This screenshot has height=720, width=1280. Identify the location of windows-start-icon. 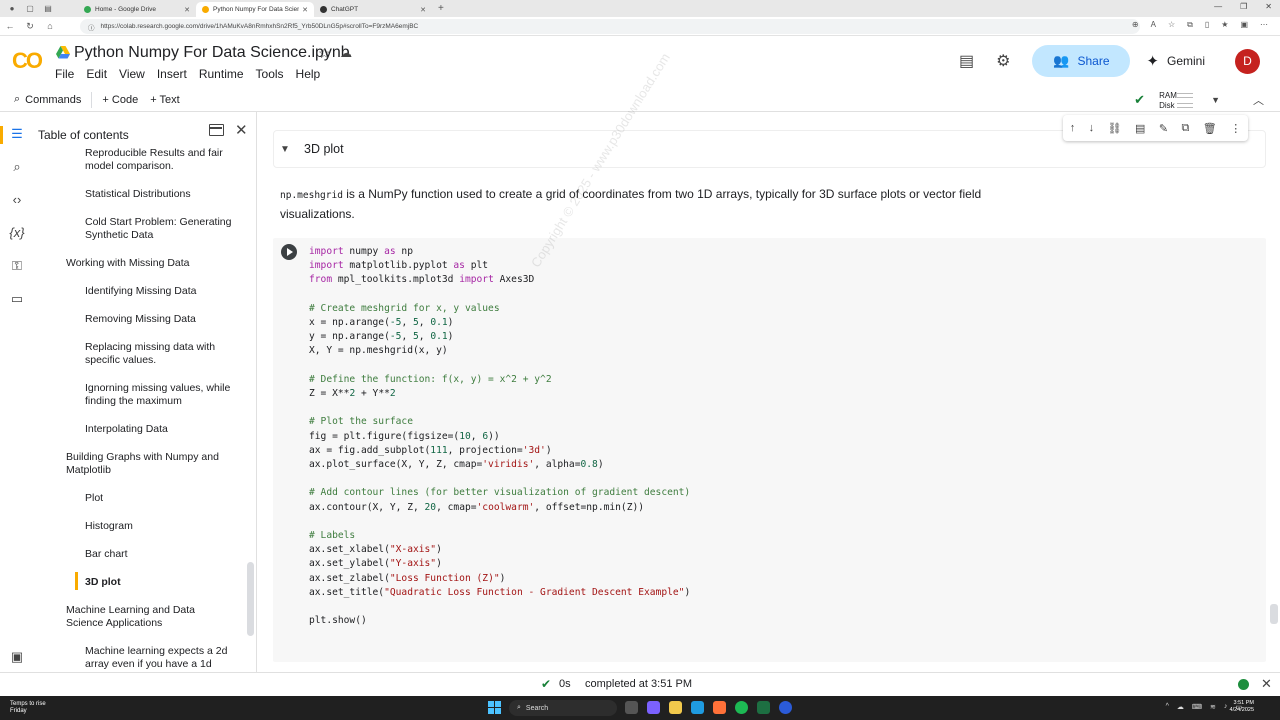
(494, 707).